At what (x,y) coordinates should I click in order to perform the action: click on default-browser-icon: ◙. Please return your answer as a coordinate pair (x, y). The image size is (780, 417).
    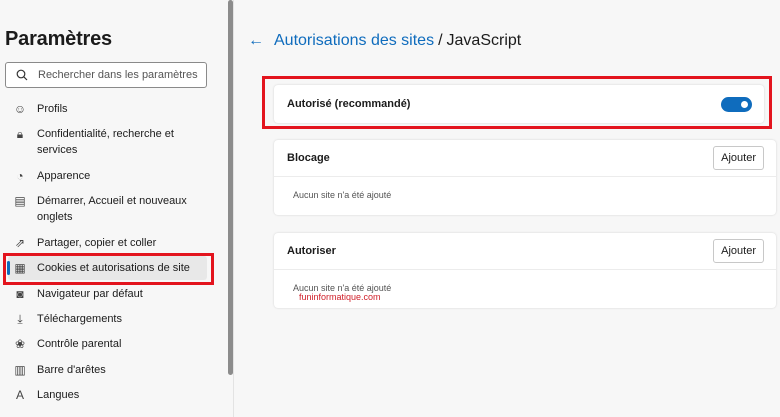
    Looking at the image, I should click on (20, 294).